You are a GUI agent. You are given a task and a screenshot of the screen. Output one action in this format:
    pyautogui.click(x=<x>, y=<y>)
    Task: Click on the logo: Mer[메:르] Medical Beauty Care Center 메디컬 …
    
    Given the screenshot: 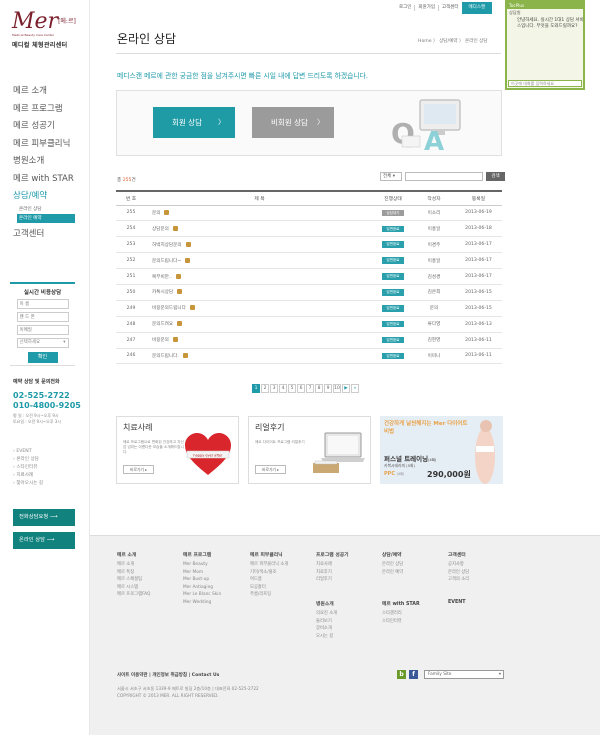 What is the action you would take?
    pyautogui.click(x=47, y=31)
    